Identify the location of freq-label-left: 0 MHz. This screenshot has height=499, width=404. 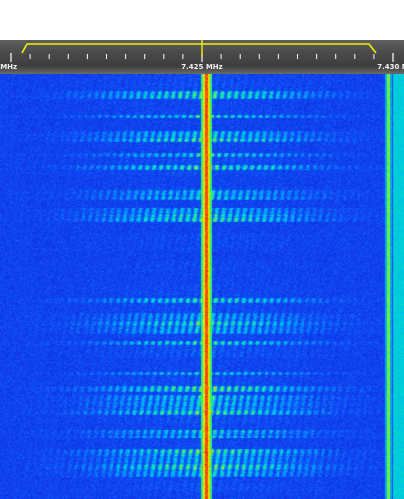
(9, 67).